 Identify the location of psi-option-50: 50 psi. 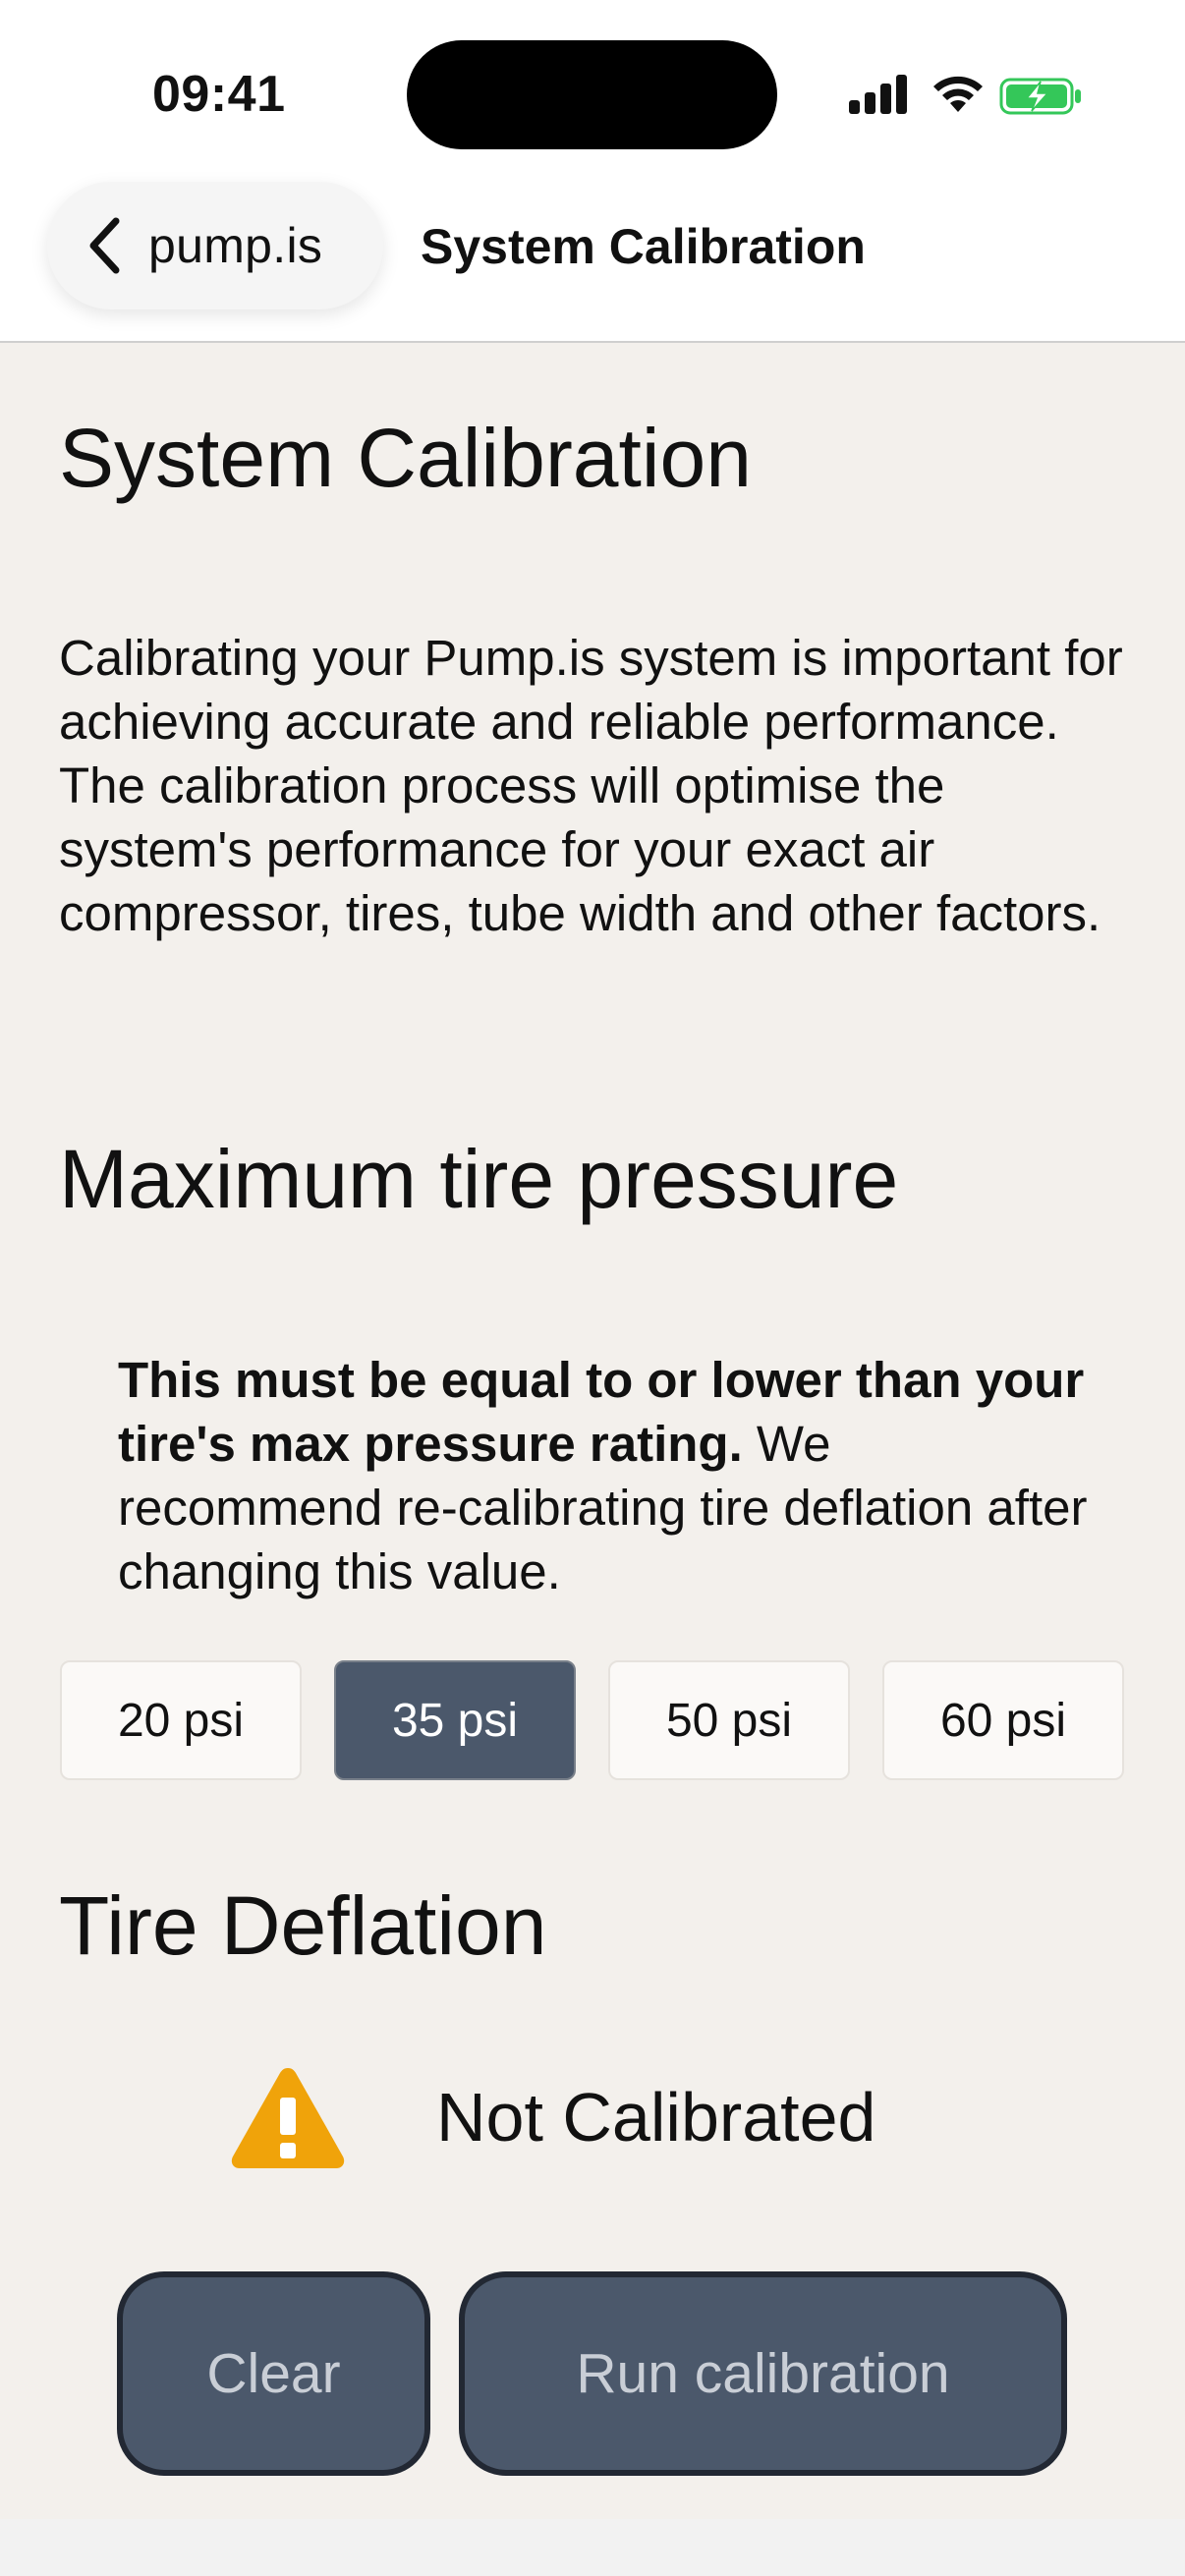
(729, 1720).